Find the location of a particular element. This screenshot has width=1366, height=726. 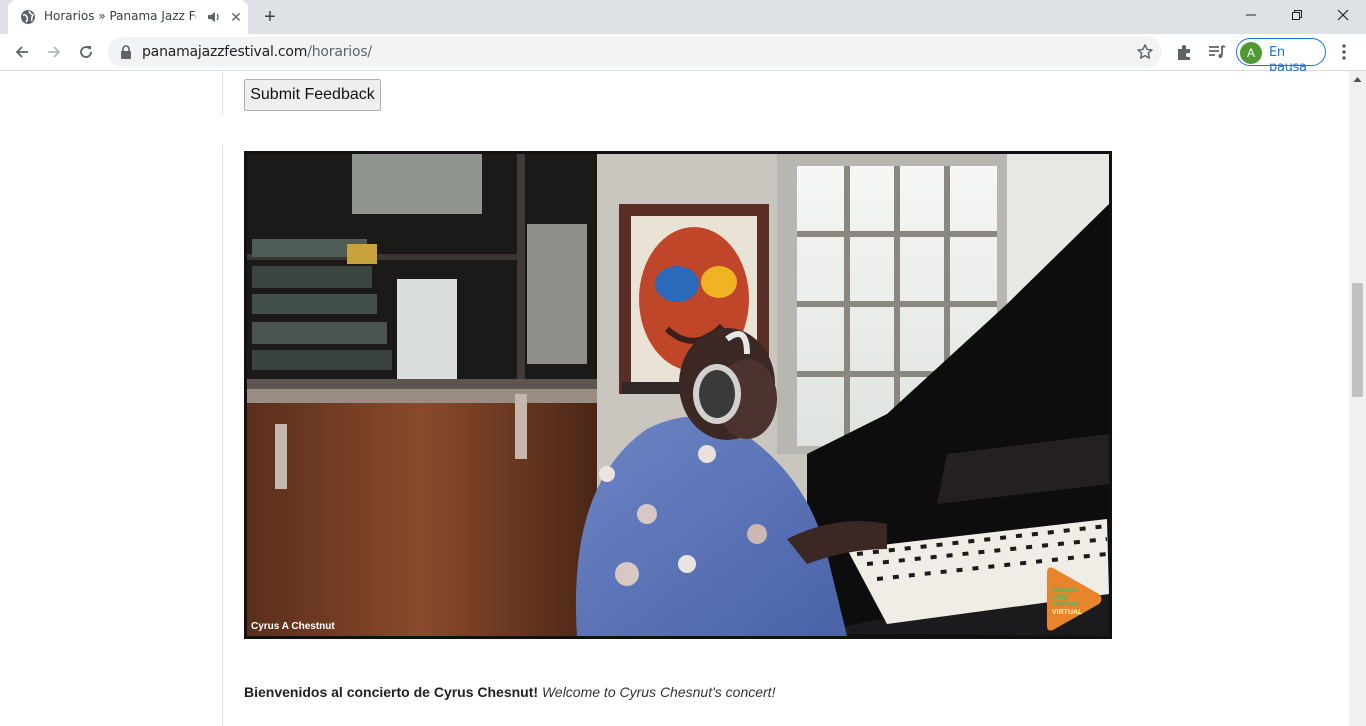

browser-tab: Horarios » Panama Jazz Festi ✕ is located at coordinates (128, 17).